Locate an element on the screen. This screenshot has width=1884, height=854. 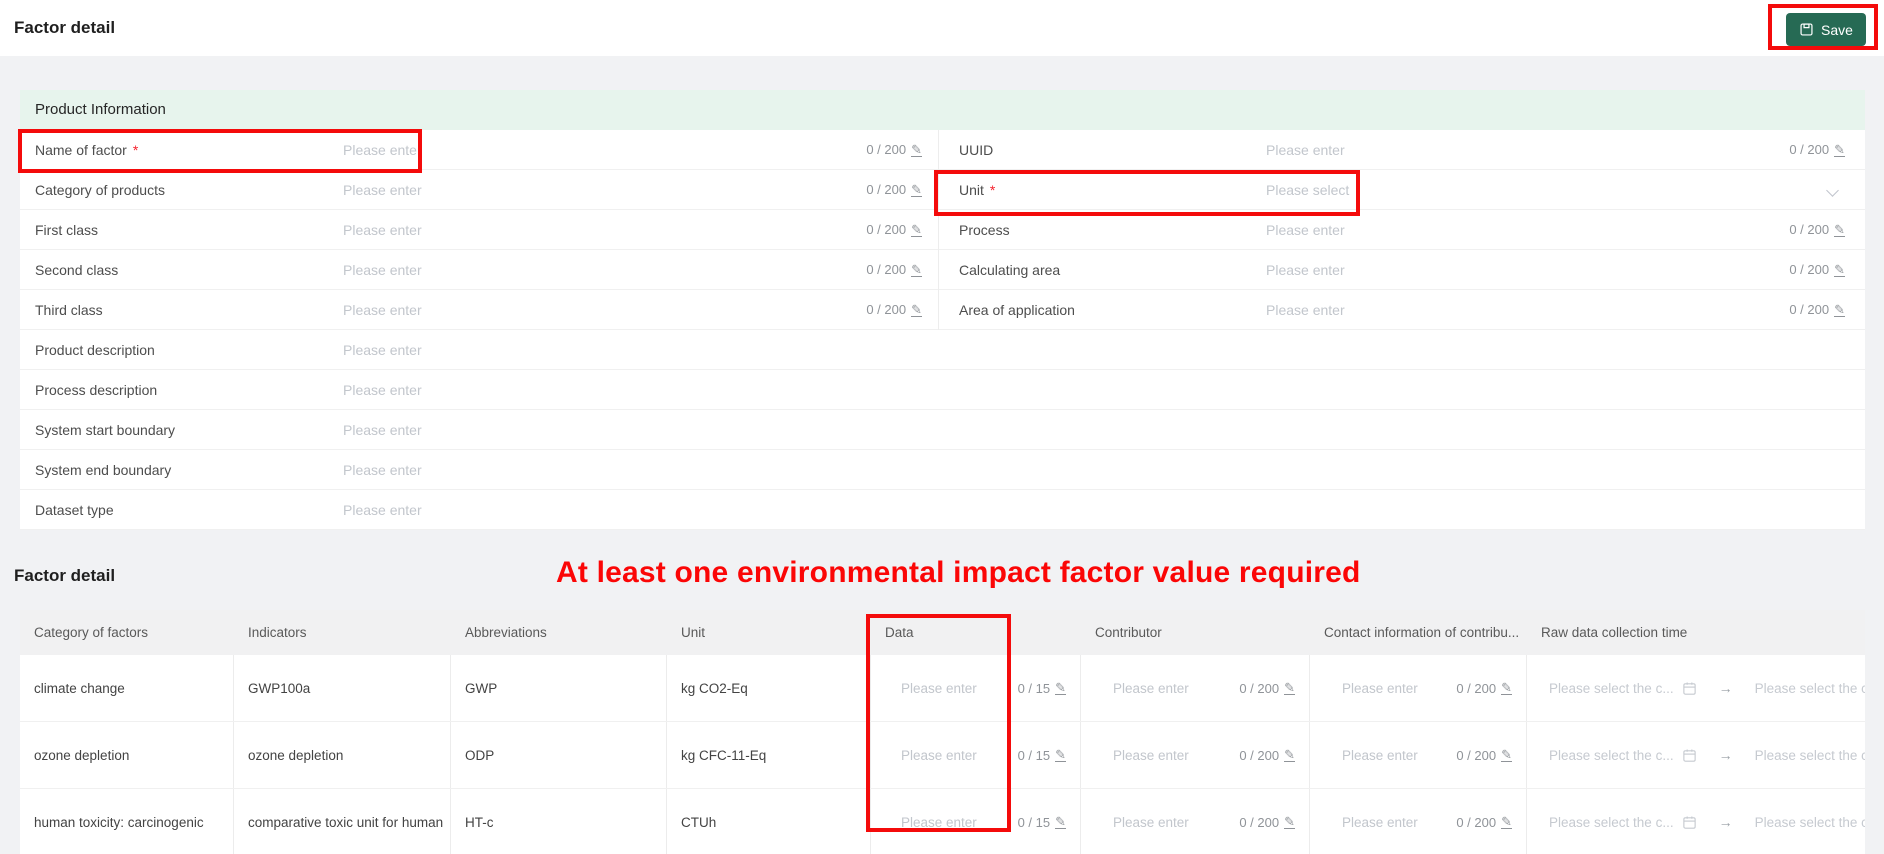
save-button: Save is located at coordinates (1826, 29).